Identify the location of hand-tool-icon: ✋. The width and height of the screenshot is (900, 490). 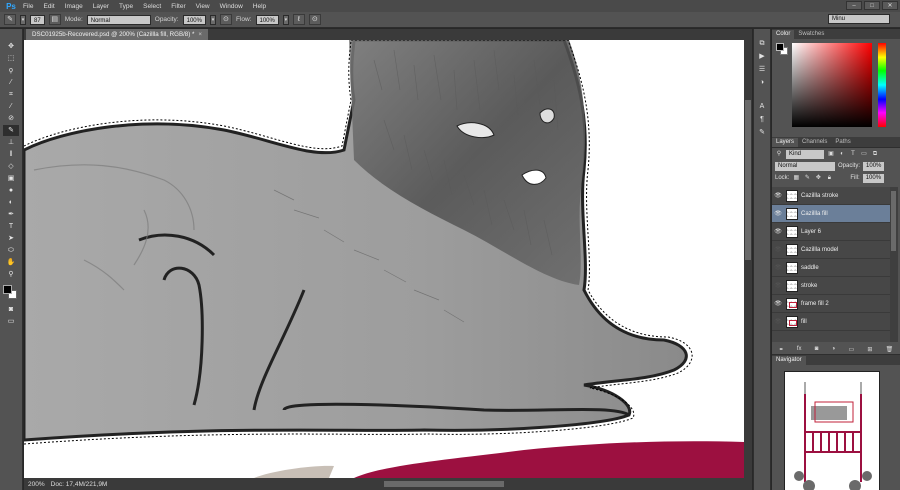
(11, 262).